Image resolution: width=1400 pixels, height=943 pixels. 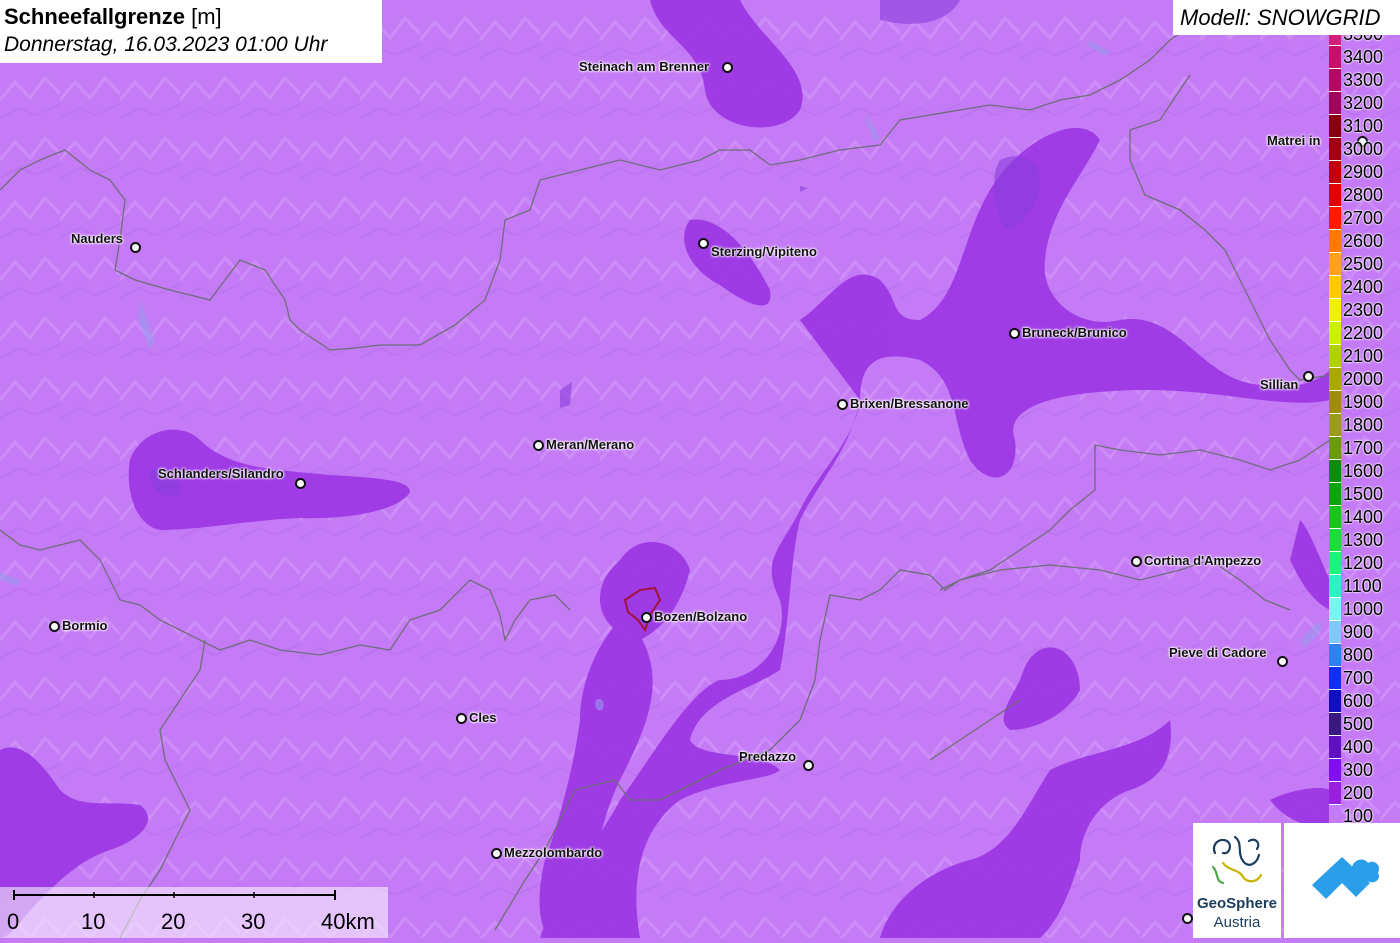 I want to click on geosphere-country: Austria, so click(x=1237, y=922).